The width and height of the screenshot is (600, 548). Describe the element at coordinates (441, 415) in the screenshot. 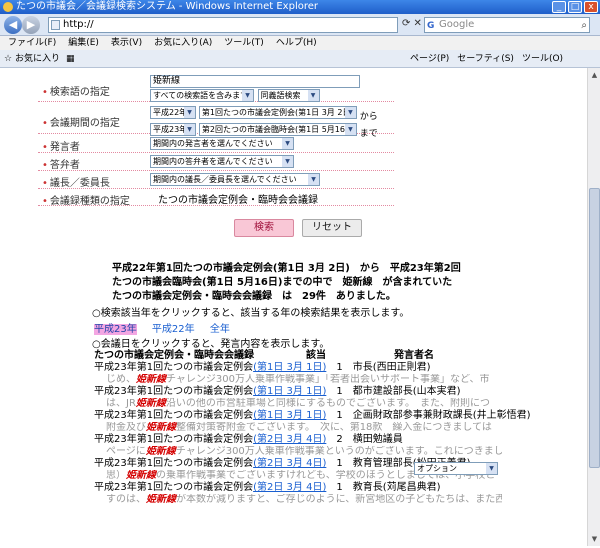

I see `result-speaker: 企画財政部参事兼財政課長(井上彰悟君)` at that location.